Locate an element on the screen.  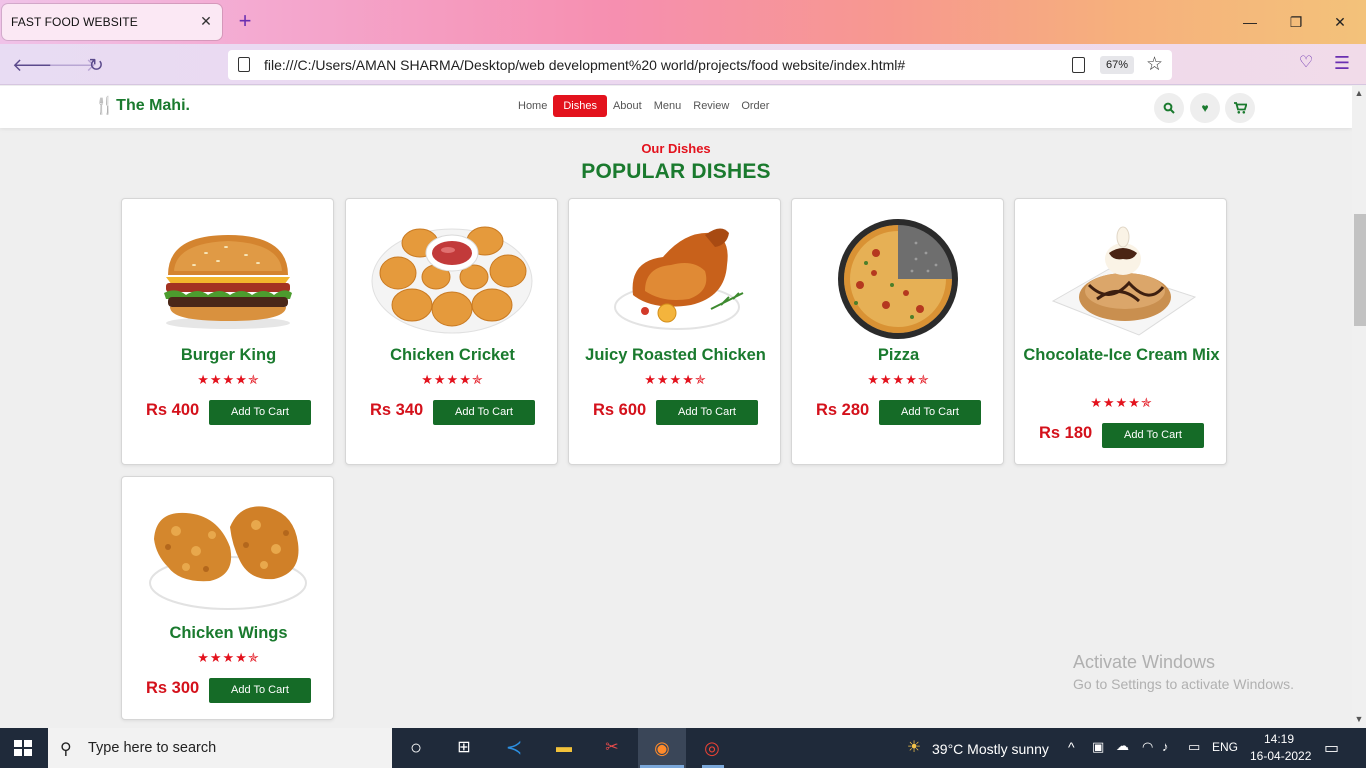
dish-price: Rs 340 is located at coordinates (397, 410).